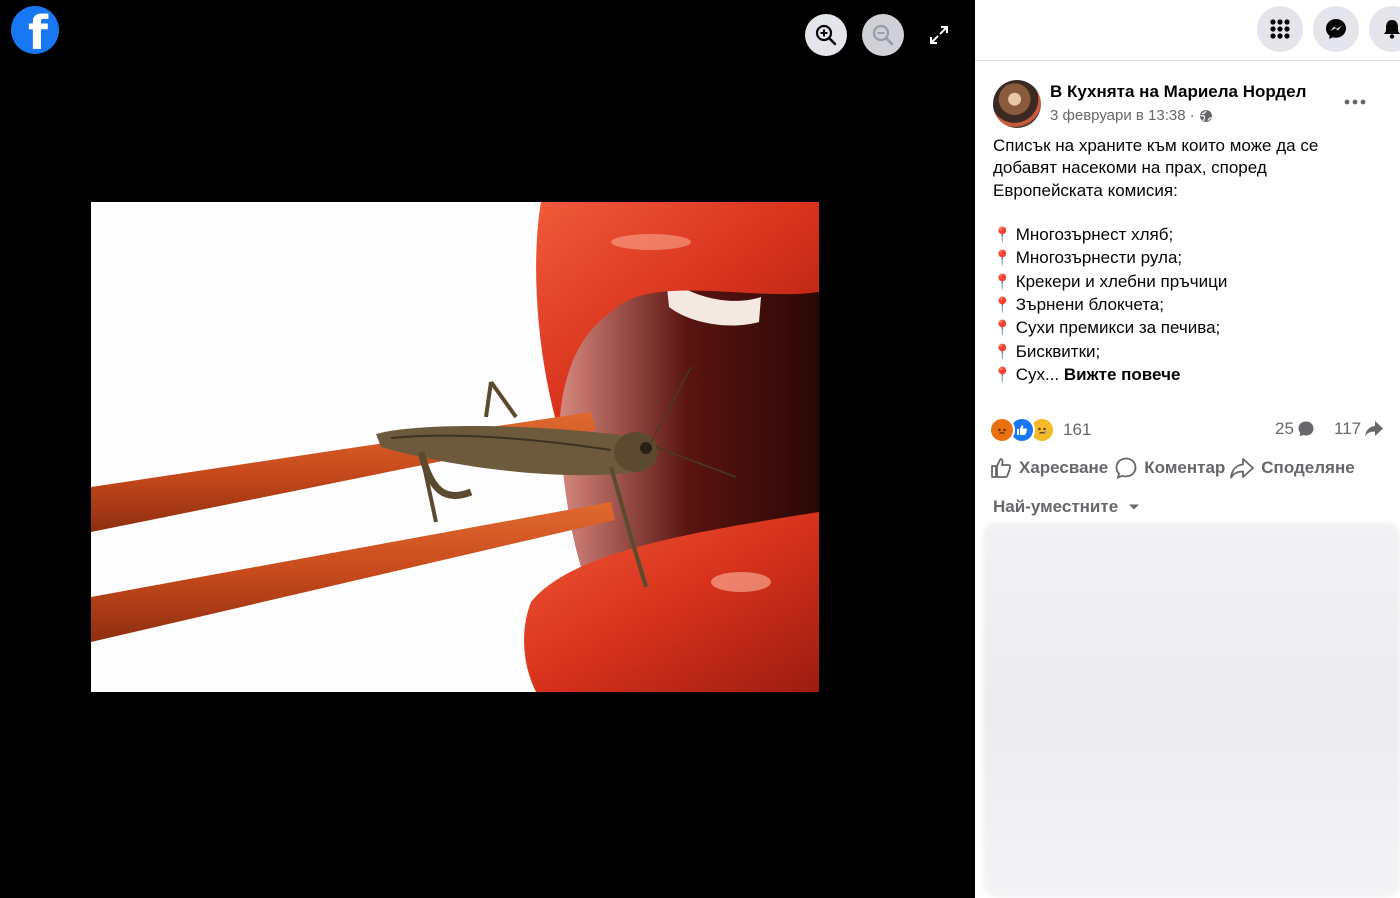 The image size is (1400, 898). What do you see at coordinates (1191, 710) in the screenshot?
I see `blurred-comments-area` at bounding box center [1191, 710].